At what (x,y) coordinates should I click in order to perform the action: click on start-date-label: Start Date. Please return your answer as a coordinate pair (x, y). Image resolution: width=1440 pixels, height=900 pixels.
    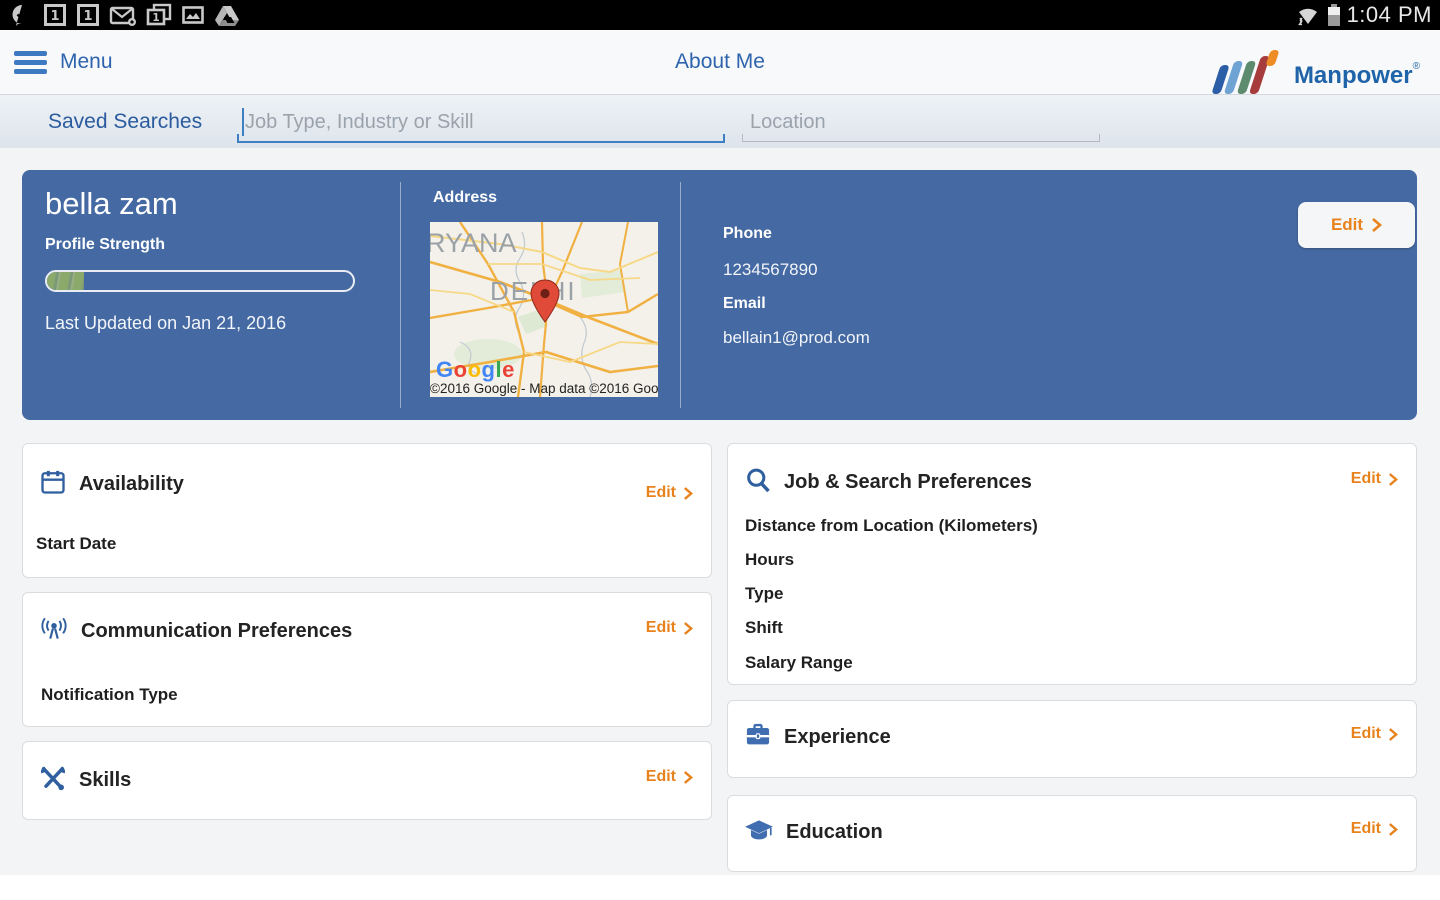
    Looking at the image, I should click on (76, 543).